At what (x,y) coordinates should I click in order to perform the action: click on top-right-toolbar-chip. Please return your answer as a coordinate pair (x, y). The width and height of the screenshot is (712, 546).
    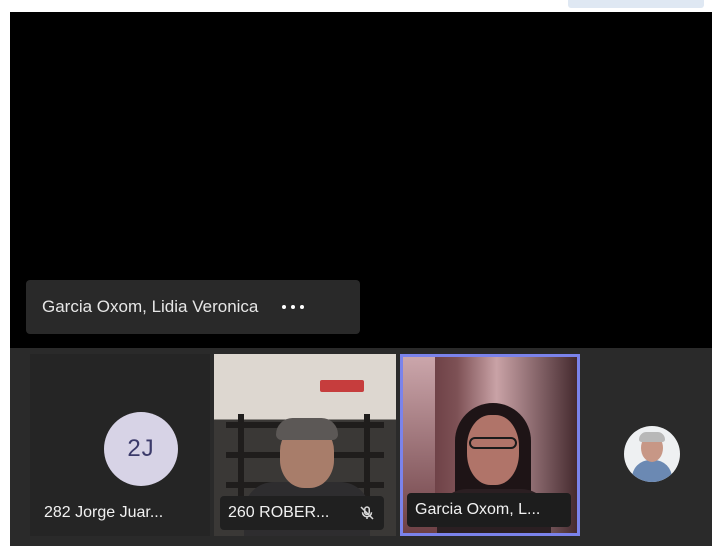
    Looking at the image, I should click on (636, 4).